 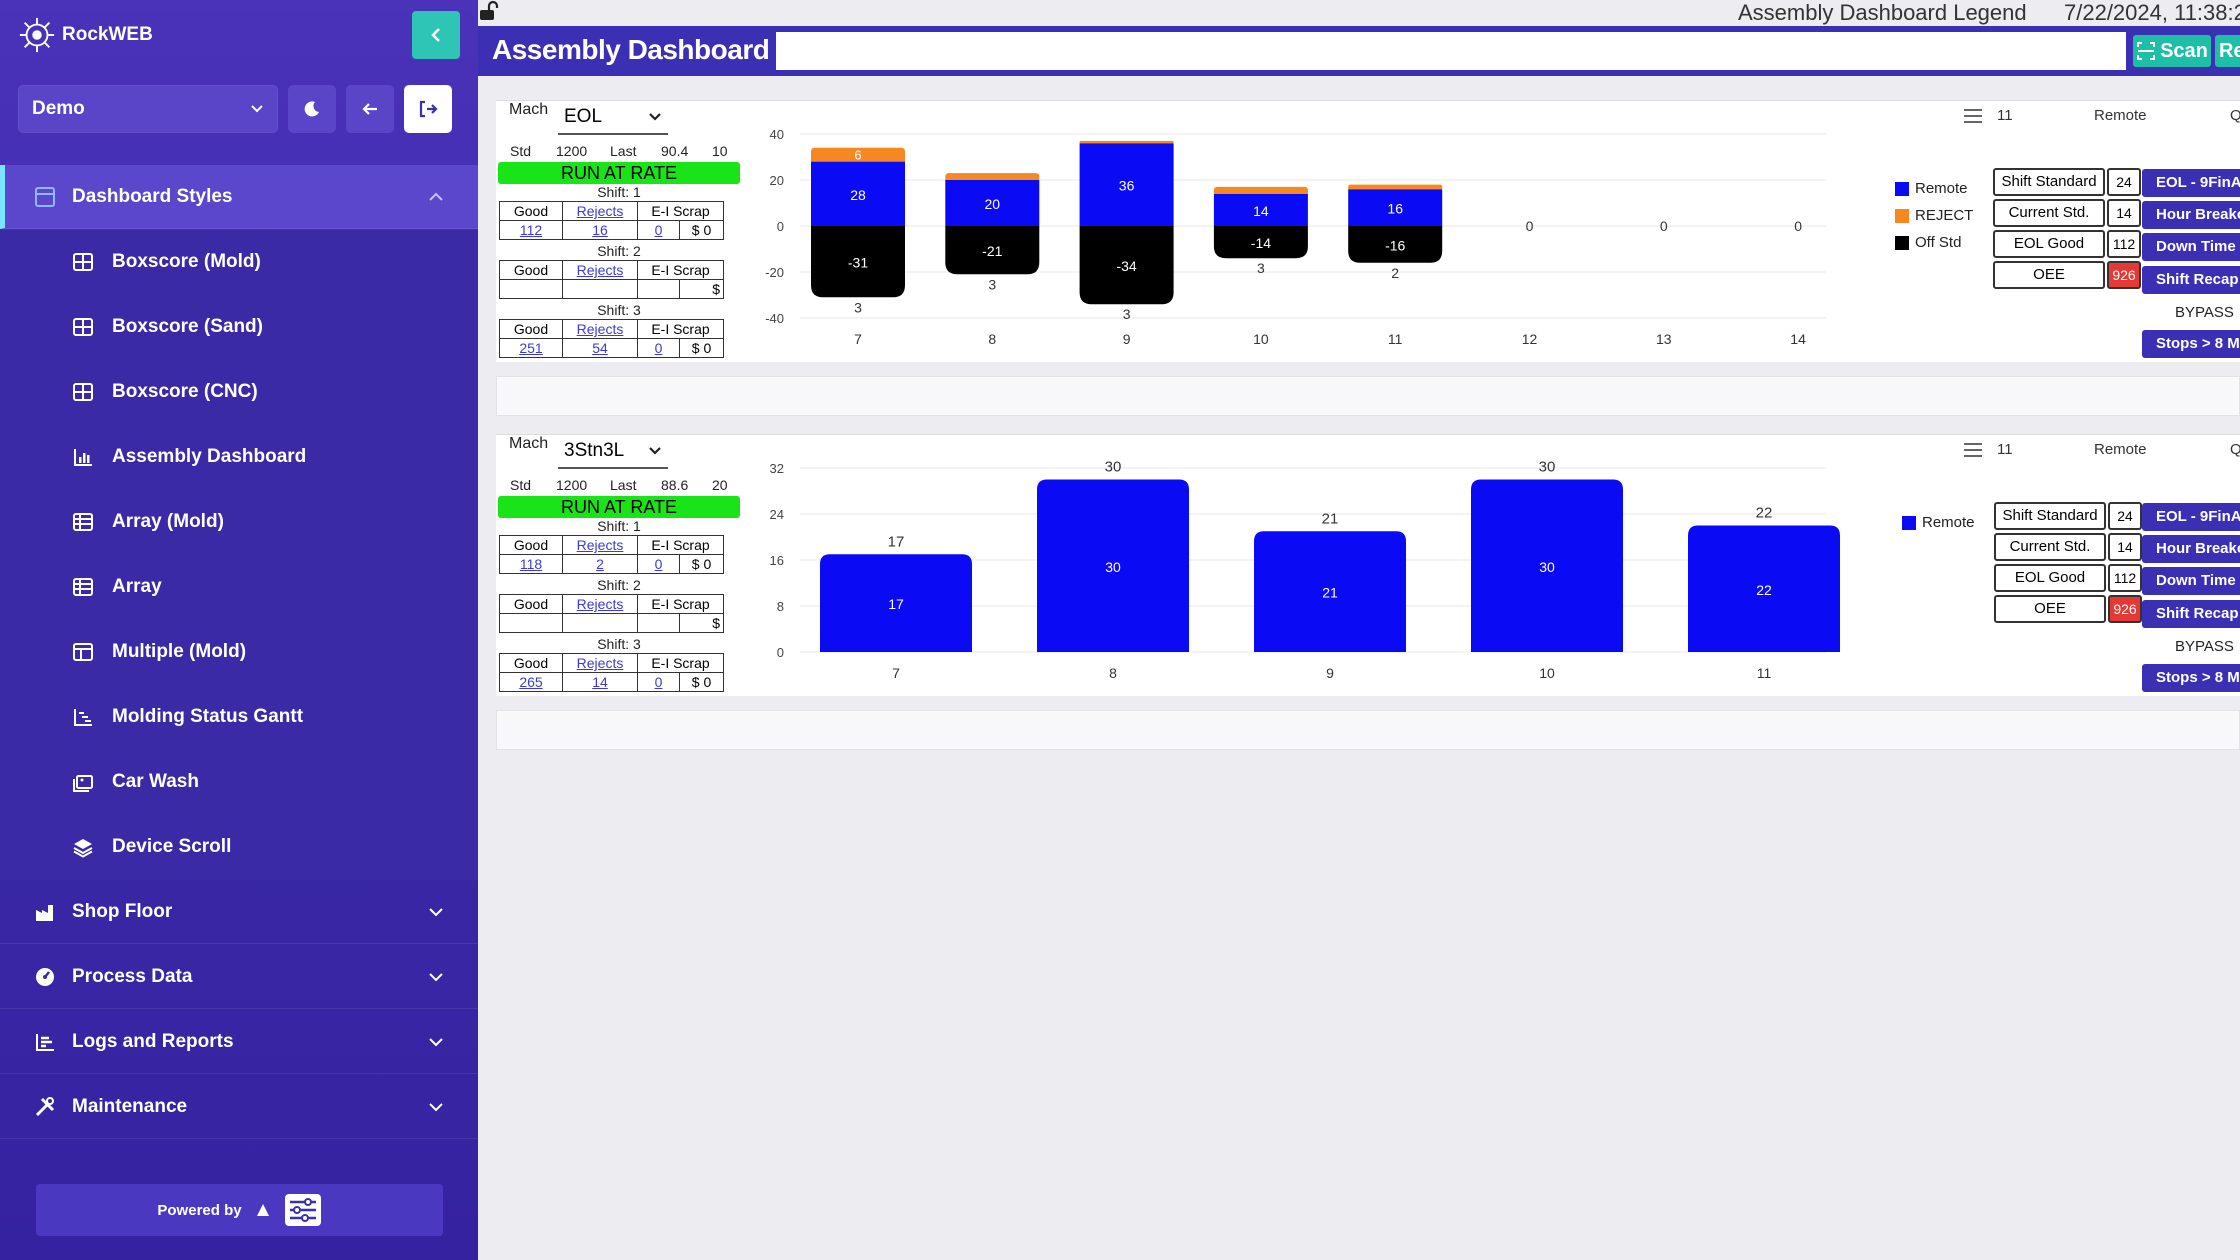 What do you see at coordinates (1395, 339) in the screenshot?
I see `x-tick-label: 11` at bounding box center [1395, 339].